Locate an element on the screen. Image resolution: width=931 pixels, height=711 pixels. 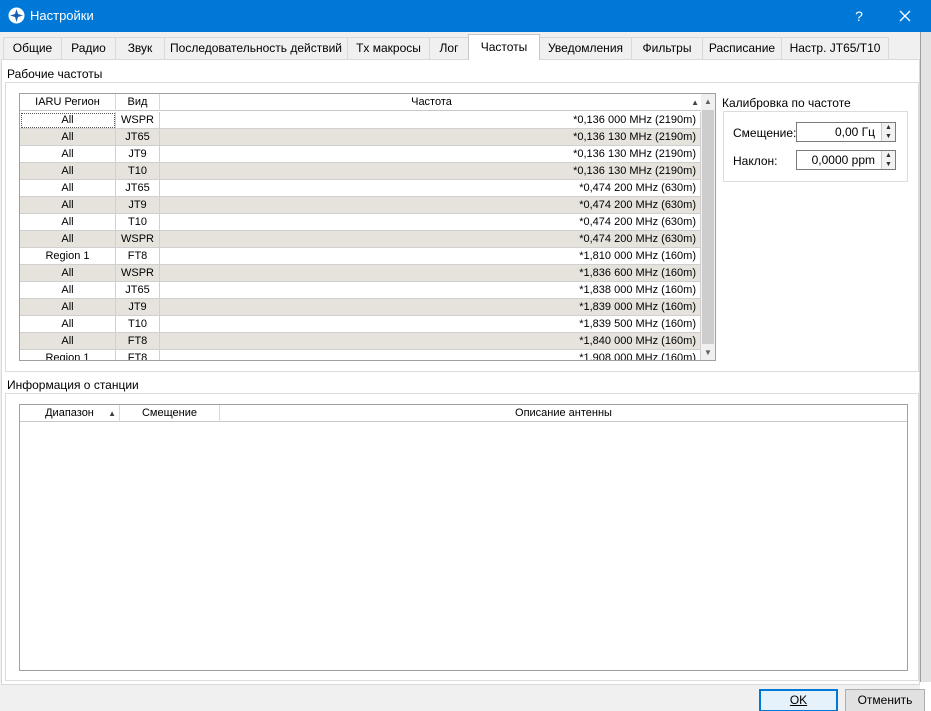
table-row: All JT65 *0,136 130 MHz (2190m) is located at coordinates (360, 137).